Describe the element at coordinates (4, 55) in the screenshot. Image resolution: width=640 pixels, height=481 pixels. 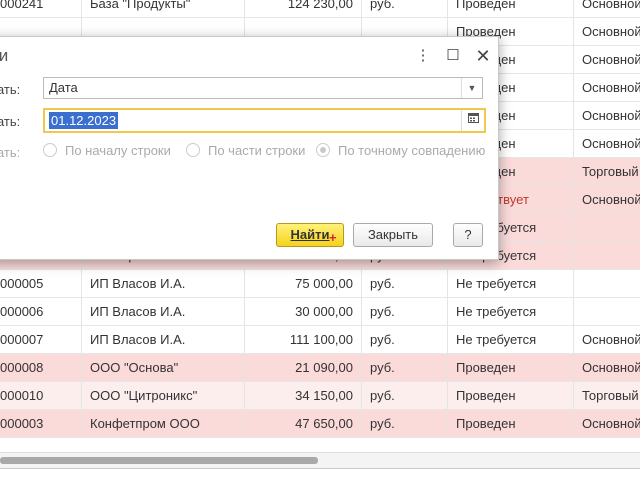
I see `dialog-title: ти` at that location.